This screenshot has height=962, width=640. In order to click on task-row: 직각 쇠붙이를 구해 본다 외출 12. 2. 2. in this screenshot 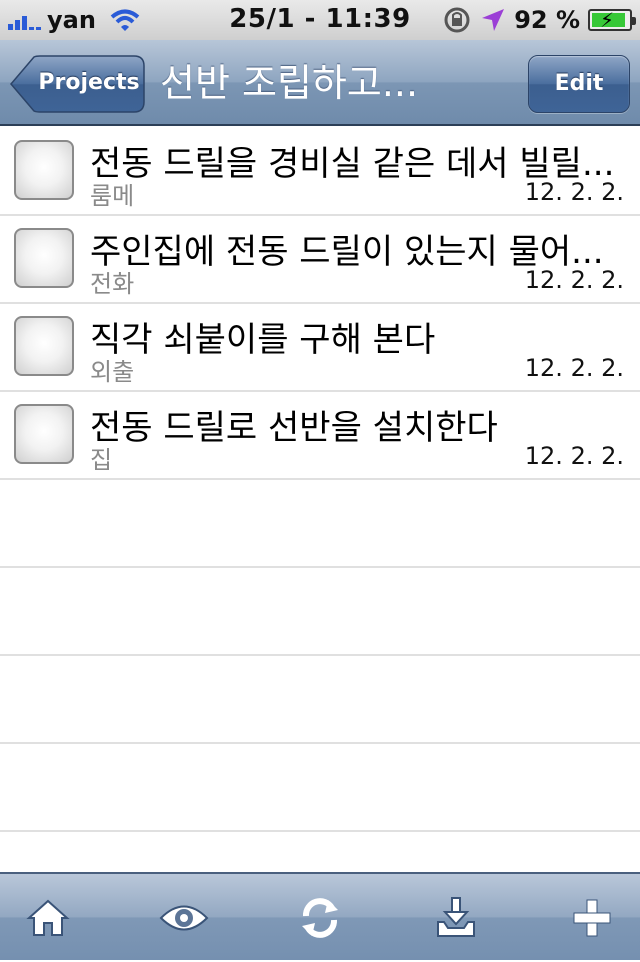, I will do `click(320, 348)`.